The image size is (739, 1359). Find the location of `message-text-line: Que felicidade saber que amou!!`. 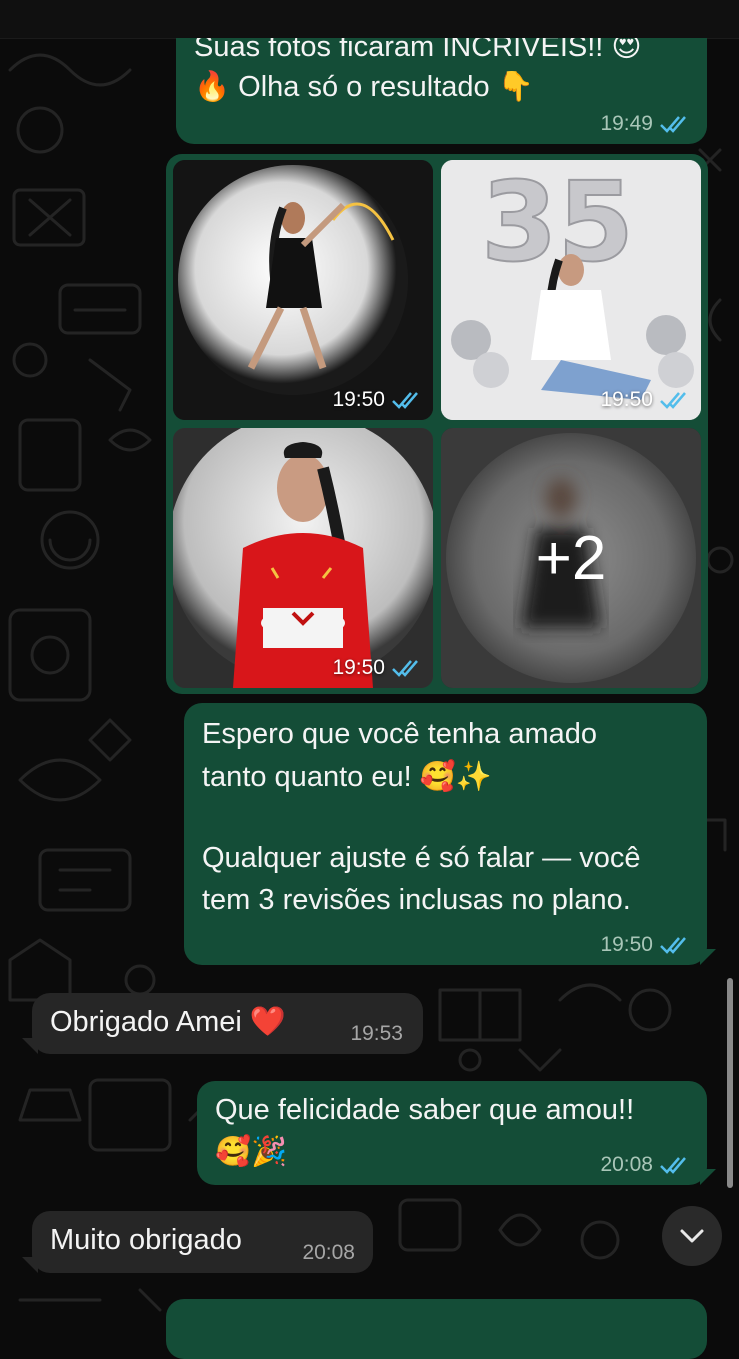

message-text-line: Que felicidade saber que amou!! is located at coordinates (425, 1110).